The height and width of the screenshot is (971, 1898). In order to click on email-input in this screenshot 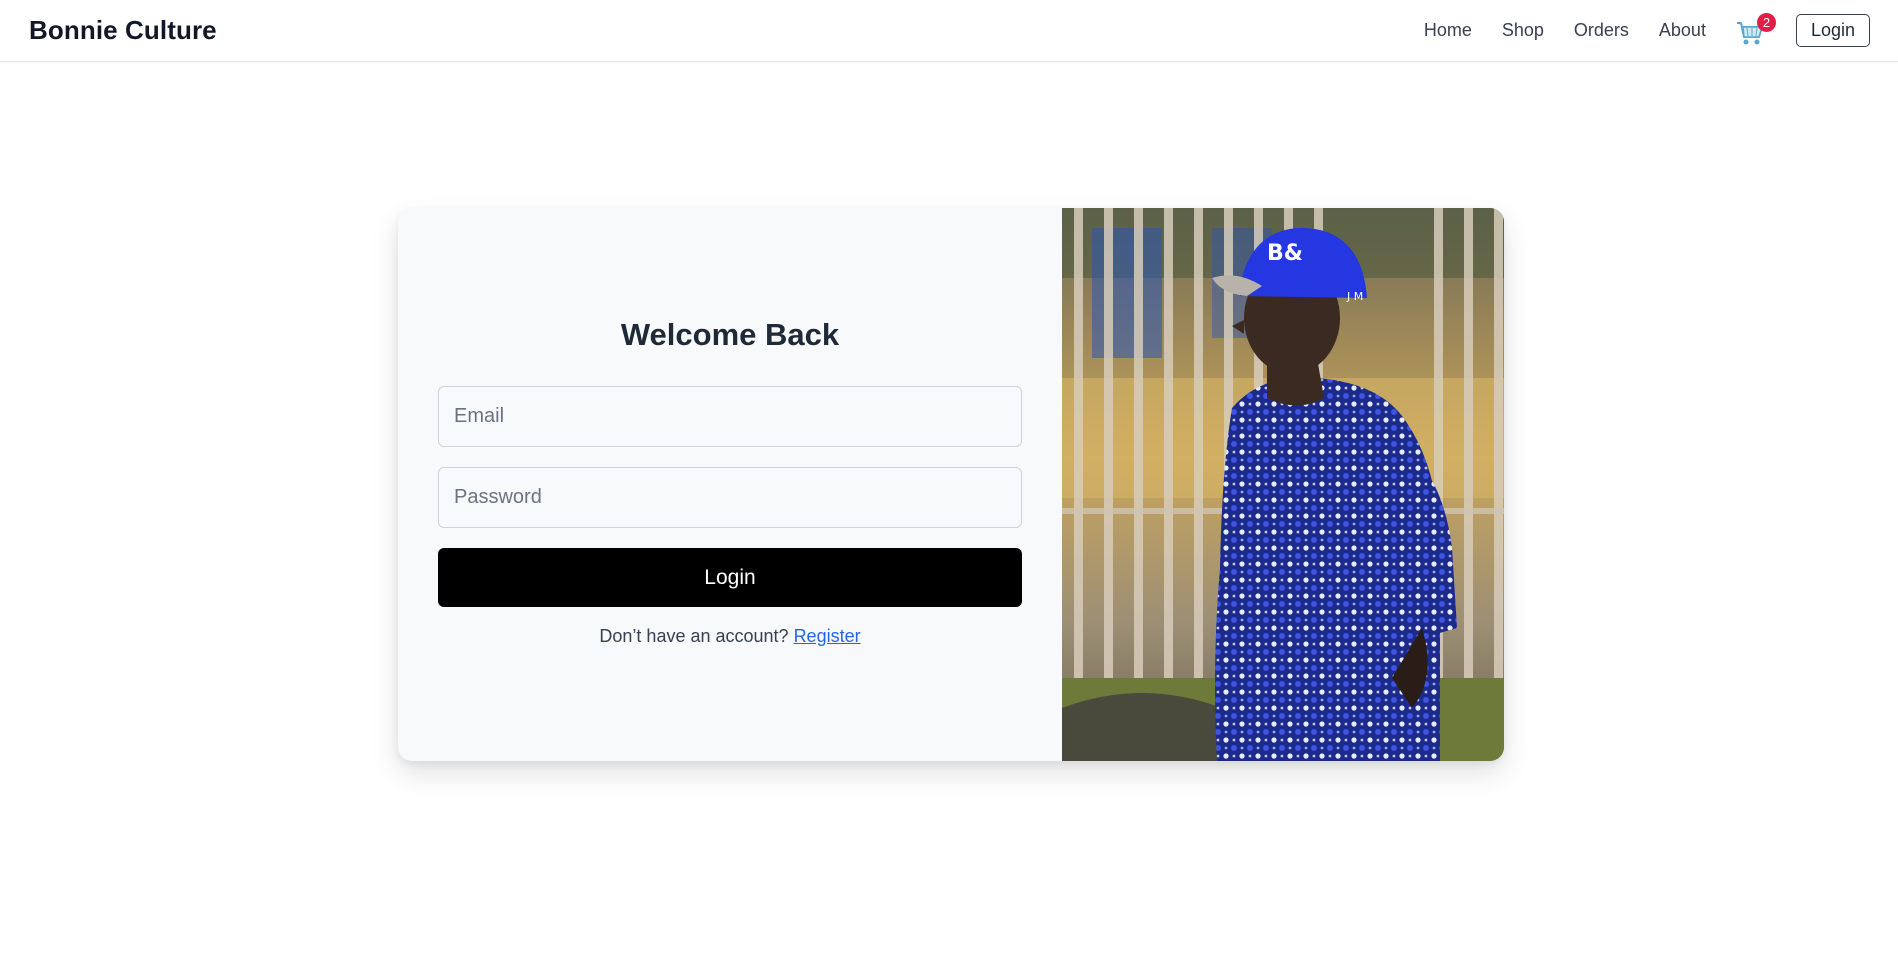, I will do `click(730, 416)`.